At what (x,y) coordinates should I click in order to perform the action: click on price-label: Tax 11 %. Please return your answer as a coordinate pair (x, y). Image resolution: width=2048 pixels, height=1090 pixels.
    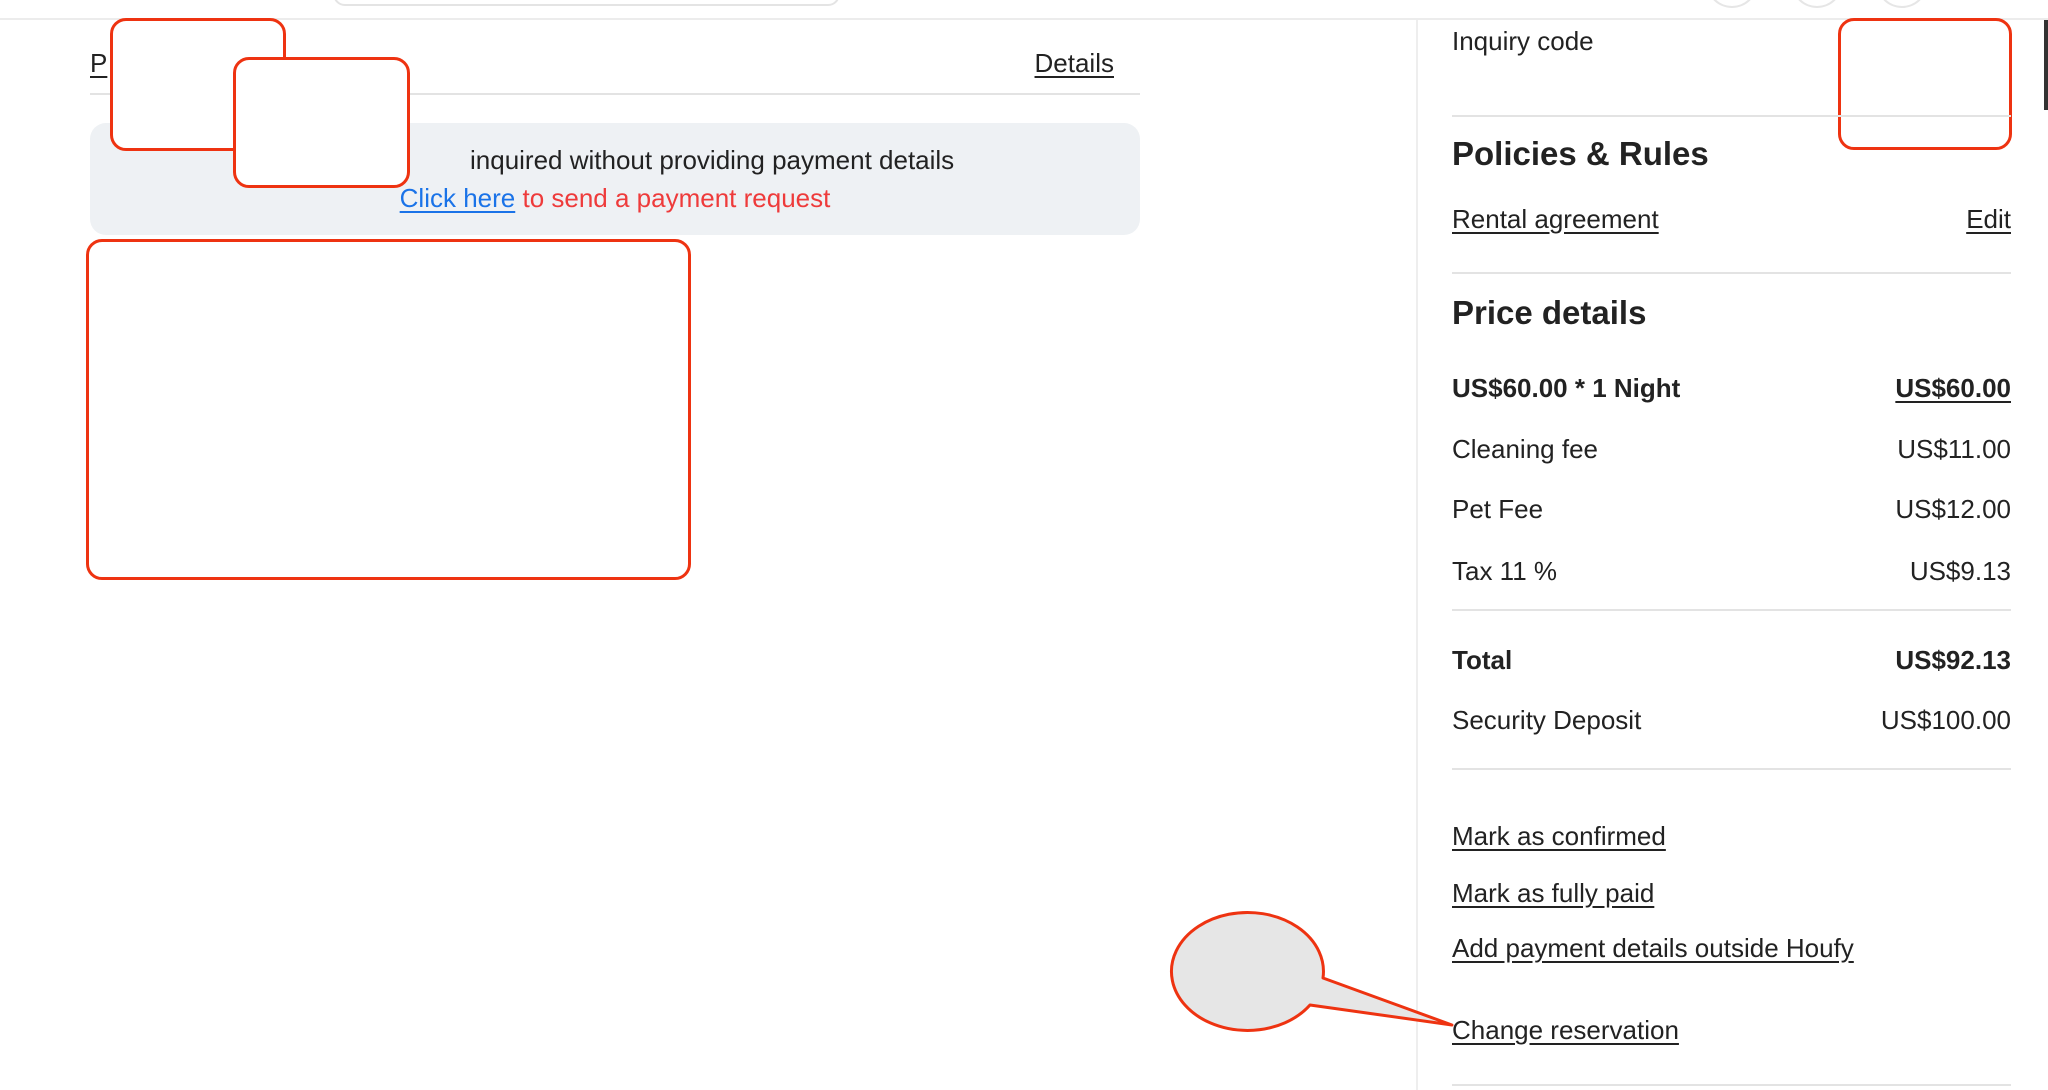
    Looking at the image, I should click on (1505, 571).